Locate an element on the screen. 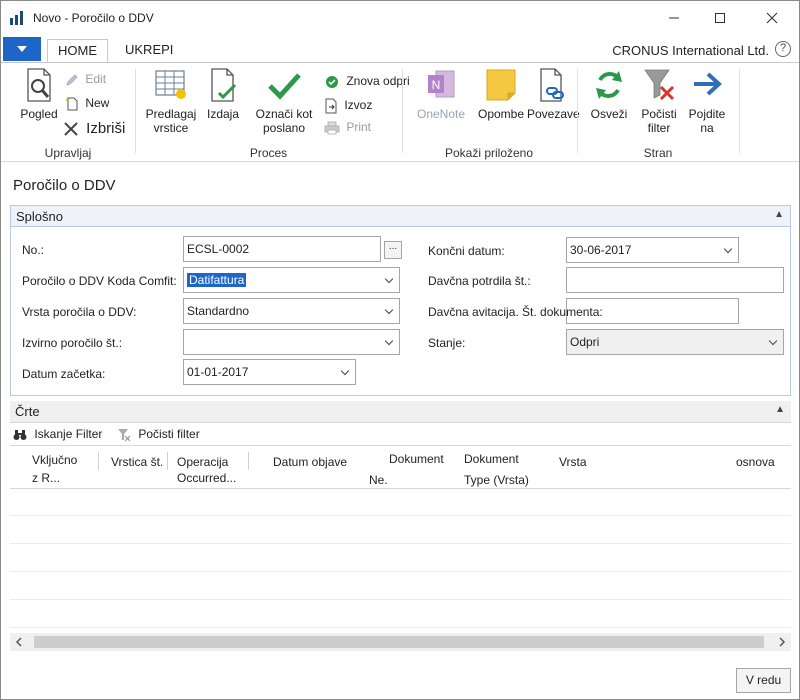  osvezi-button: Osveži is located at coordinates (609, 94).